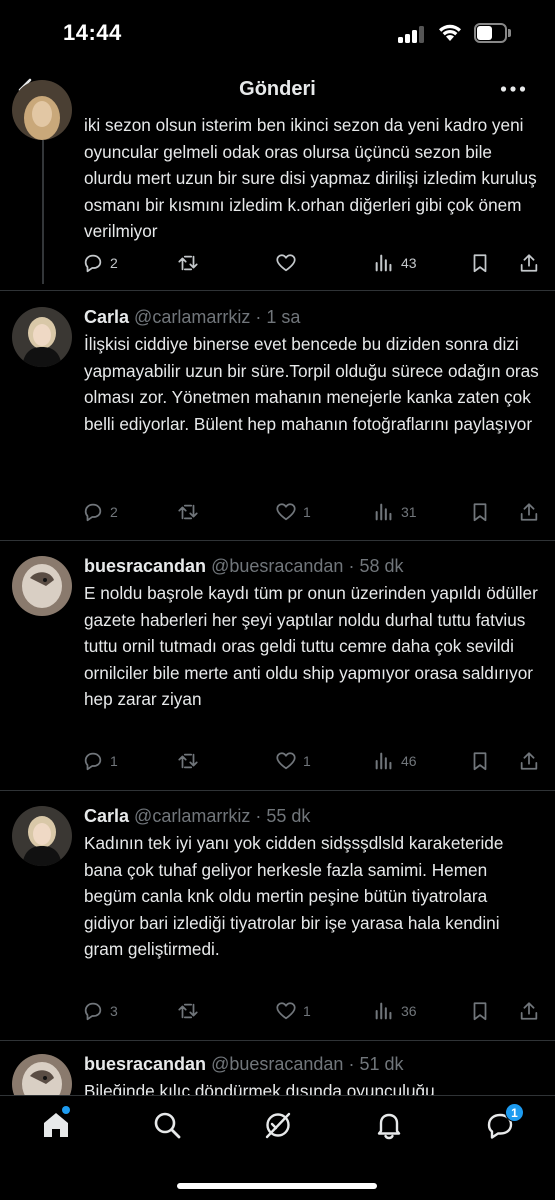 This screenshot has width=555, height=1200. What do you see at coordinates (395, 512) in the screenshot?
I see `views-button: 31` at bounding box center [395, 512].